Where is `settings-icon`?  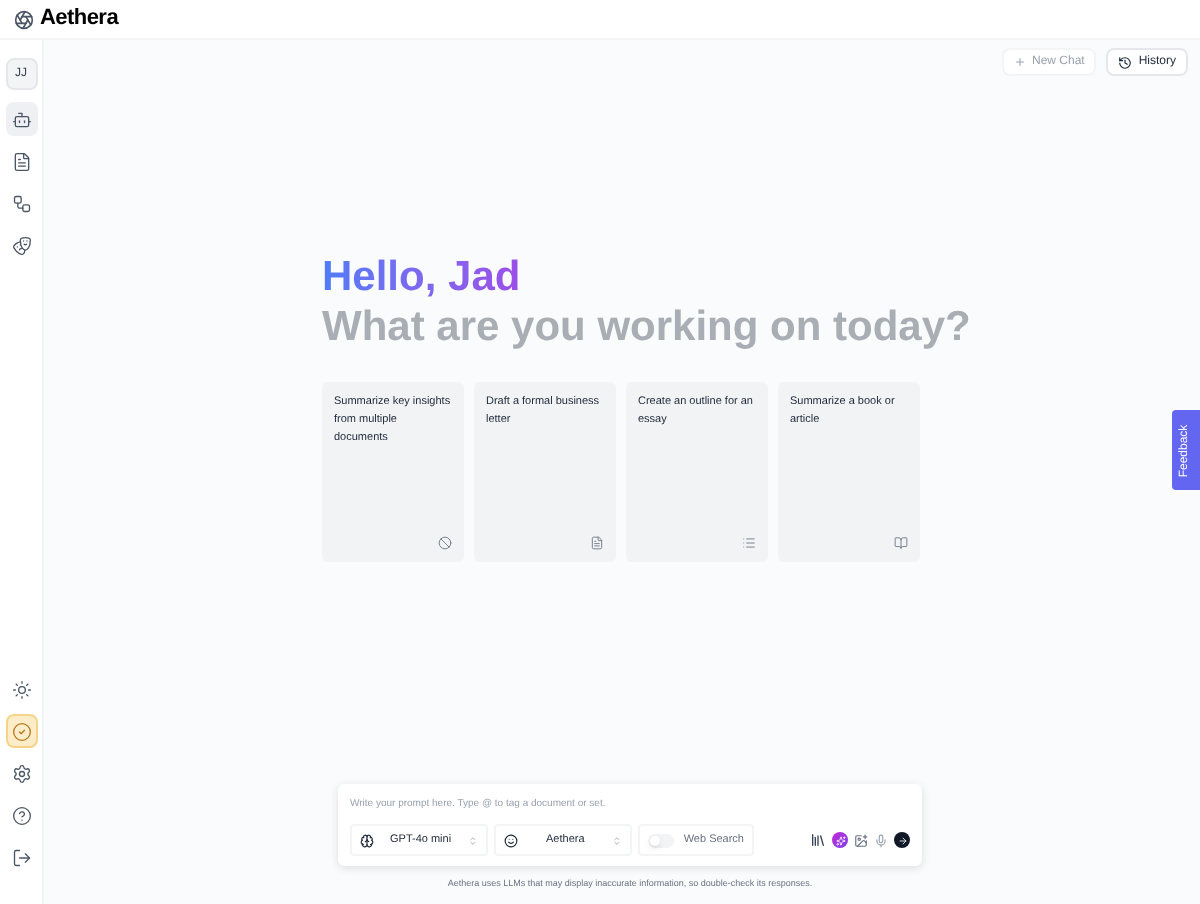 settings-icon is located at coordinates (21, 773).